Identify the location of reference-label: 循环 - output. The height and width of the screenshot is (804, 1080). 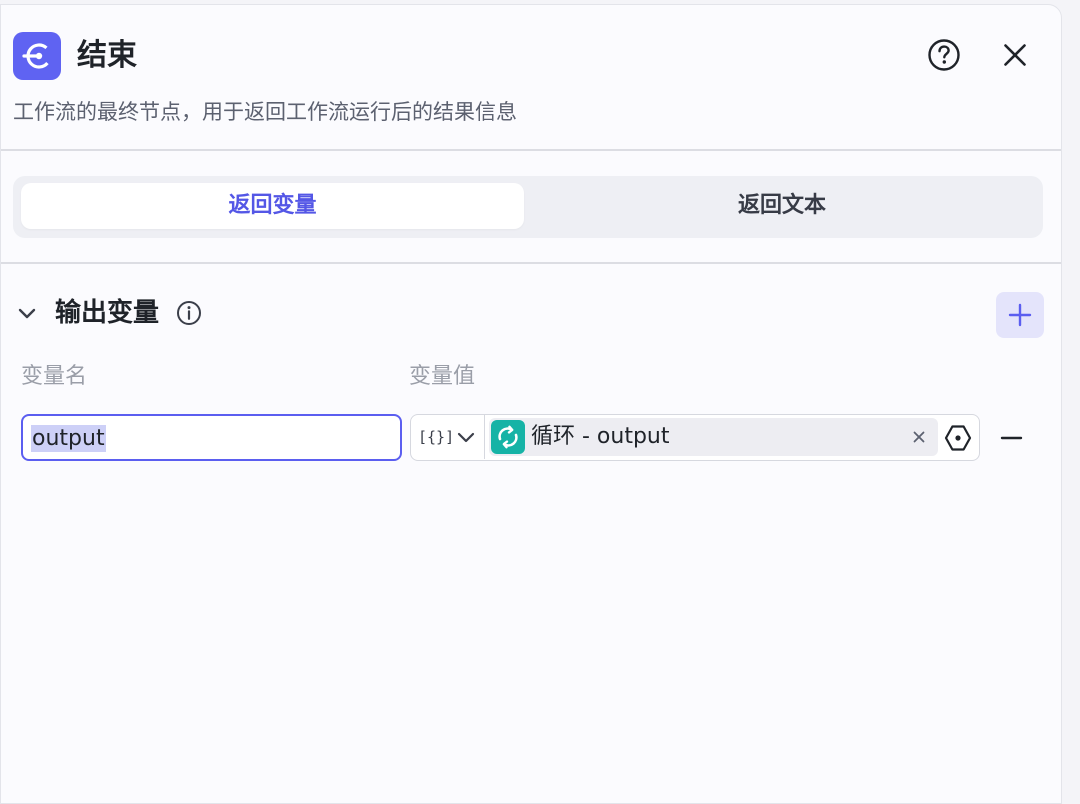
(600, 436).